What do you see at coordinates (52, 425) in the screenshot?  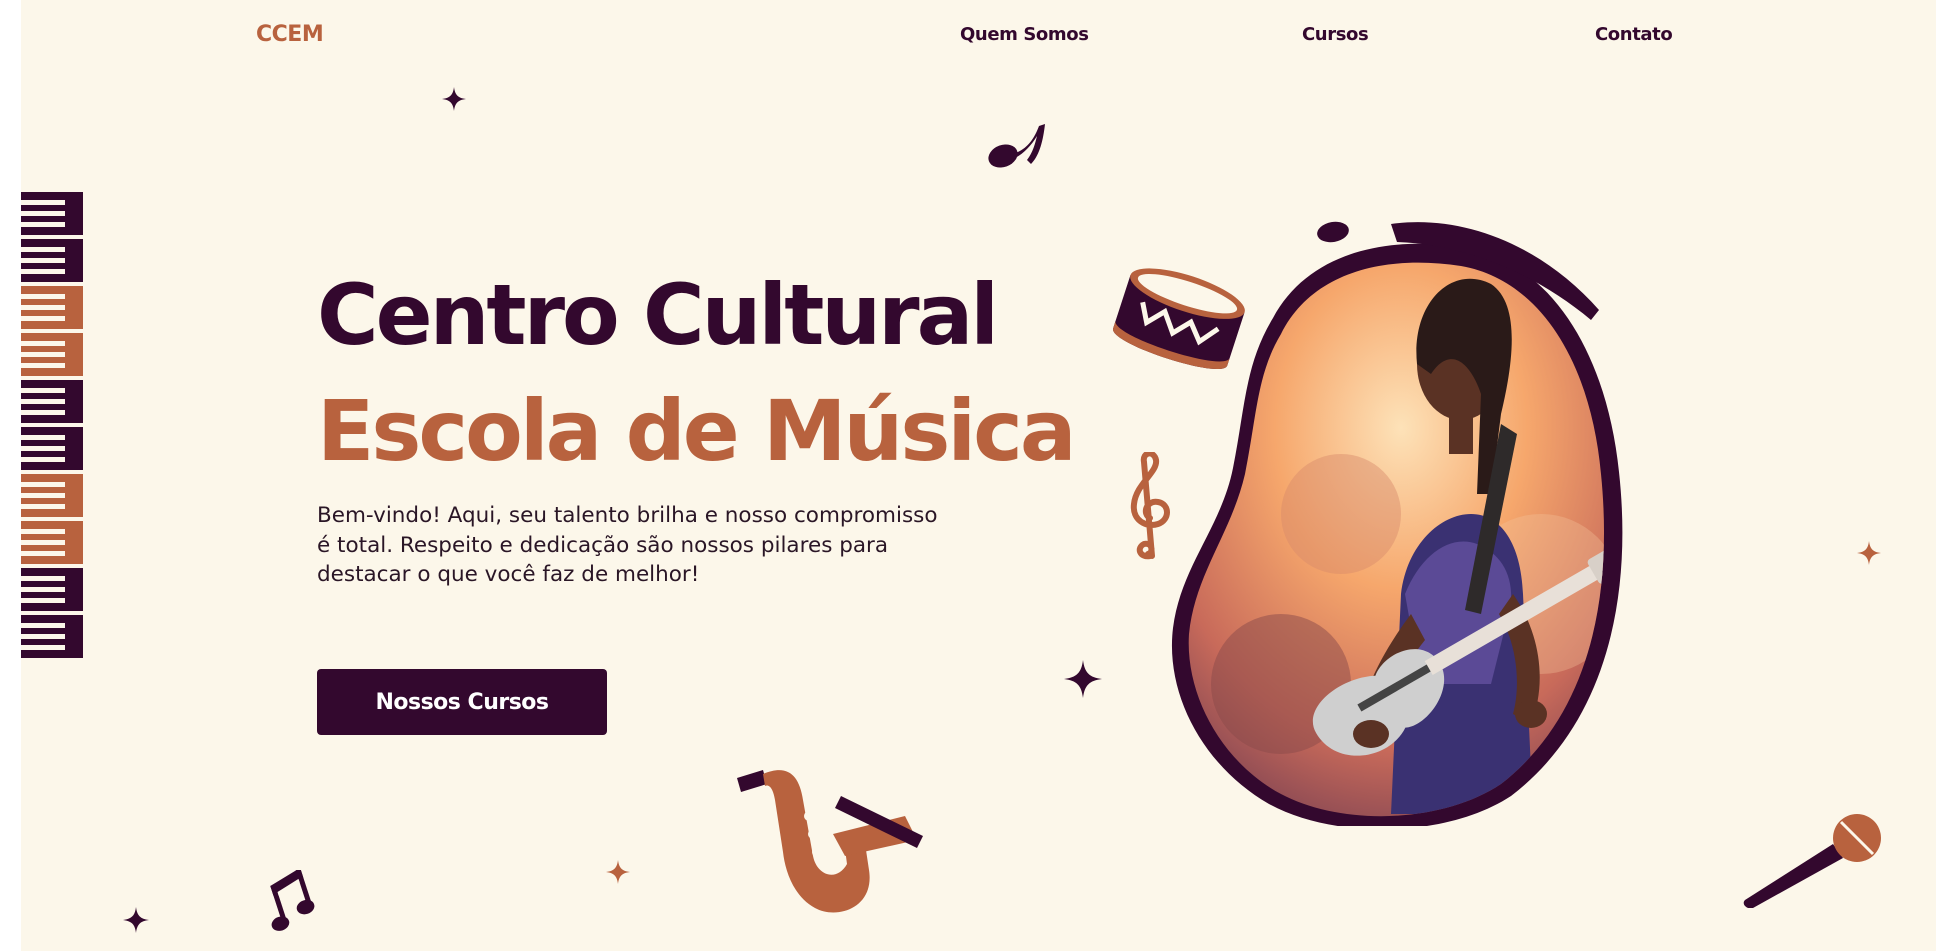 I see `piano-keys-icon` at bounding box center [52, 425].